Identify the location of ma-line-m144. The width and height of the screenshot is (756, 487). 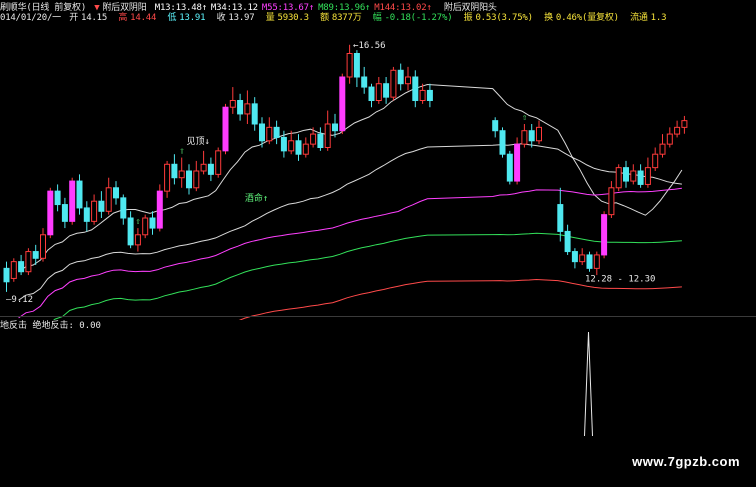
(460, 299).